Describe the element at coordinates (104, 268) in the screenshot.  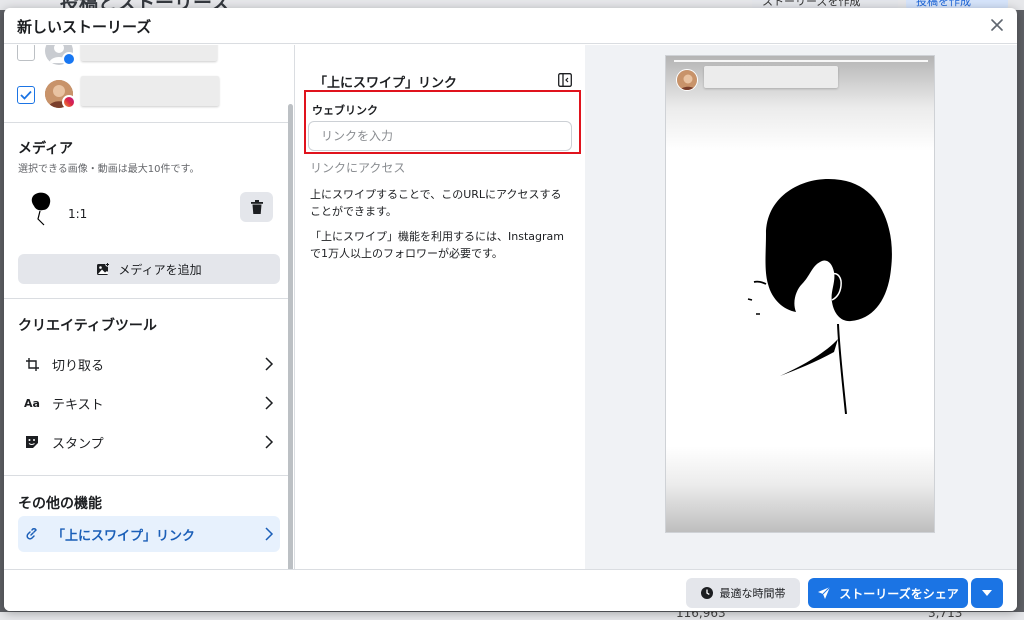
I see `add-photo-icon` at that location.